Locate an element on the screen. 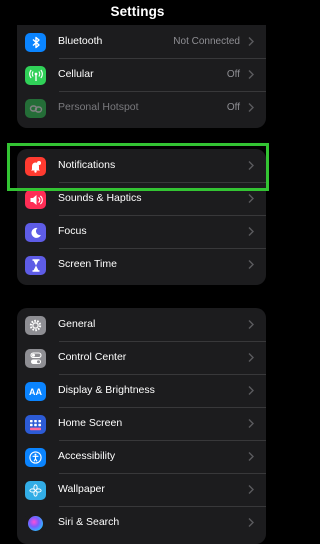 The height and width of the screenshot is (544, 320). cellular-antenna-icon is located at coordinates (35, 75).